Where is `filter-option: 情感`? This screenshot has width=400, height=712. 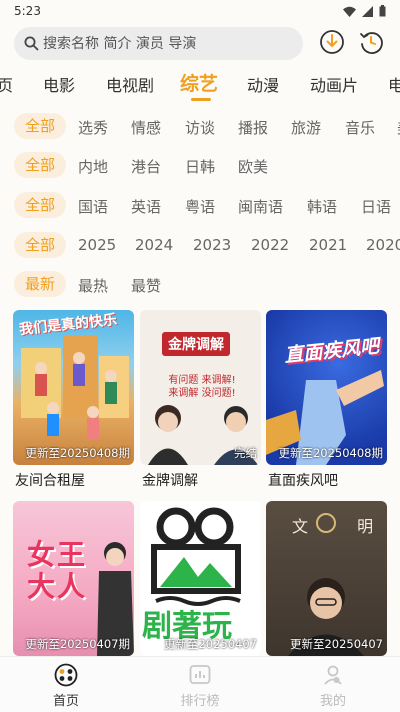 filter-option: 情感 is located at coordinates (146, 127).